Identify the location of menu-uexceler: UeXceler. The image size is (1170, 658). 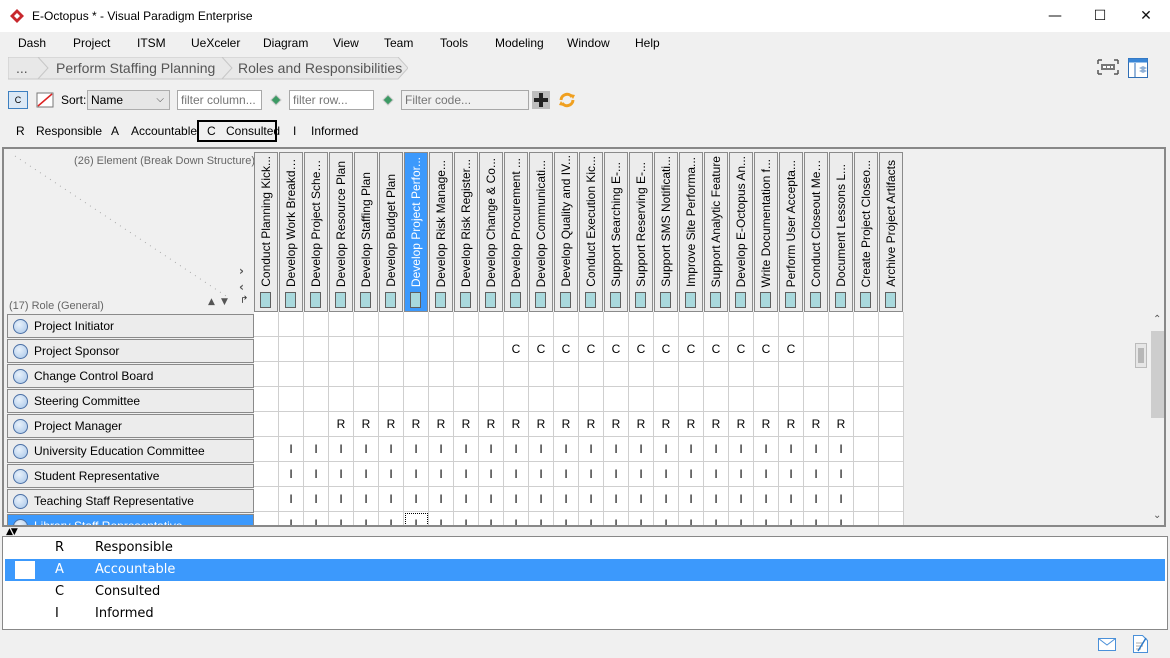
(215, 43).